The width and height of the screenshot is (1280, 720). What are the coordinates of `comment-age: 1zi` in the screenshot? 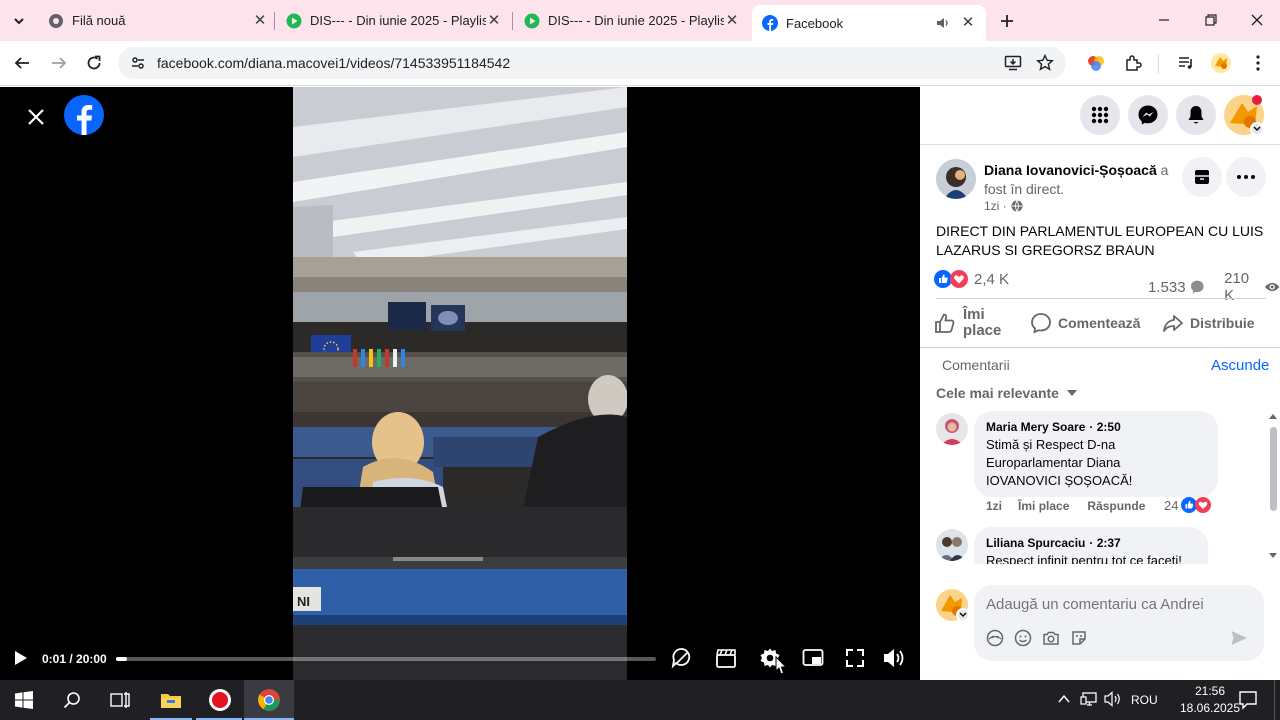 It's located at (994, 506).